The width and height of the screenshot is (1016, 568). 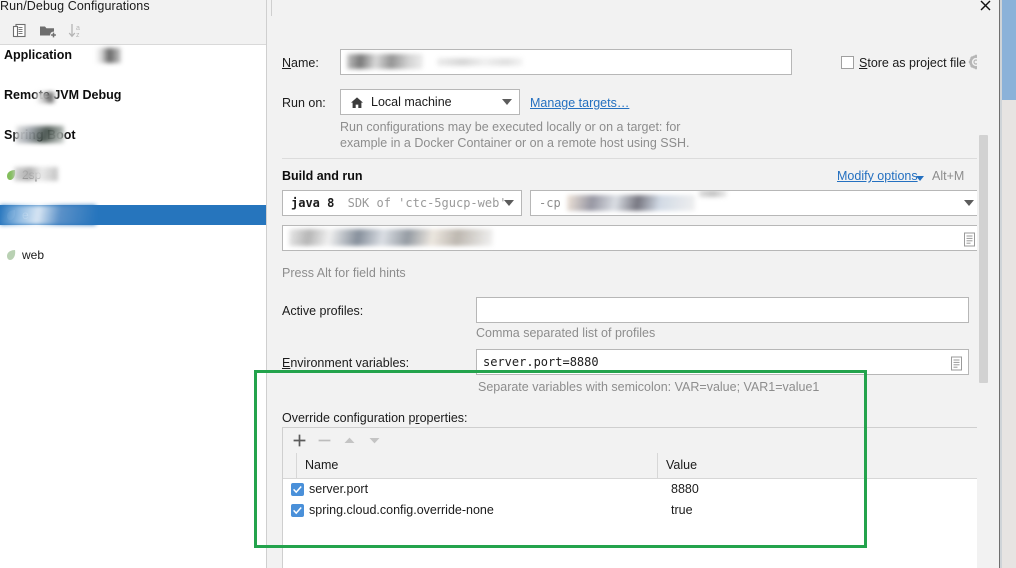 I want to click on table-row: server.port 8880, so click(x=632, y=489).